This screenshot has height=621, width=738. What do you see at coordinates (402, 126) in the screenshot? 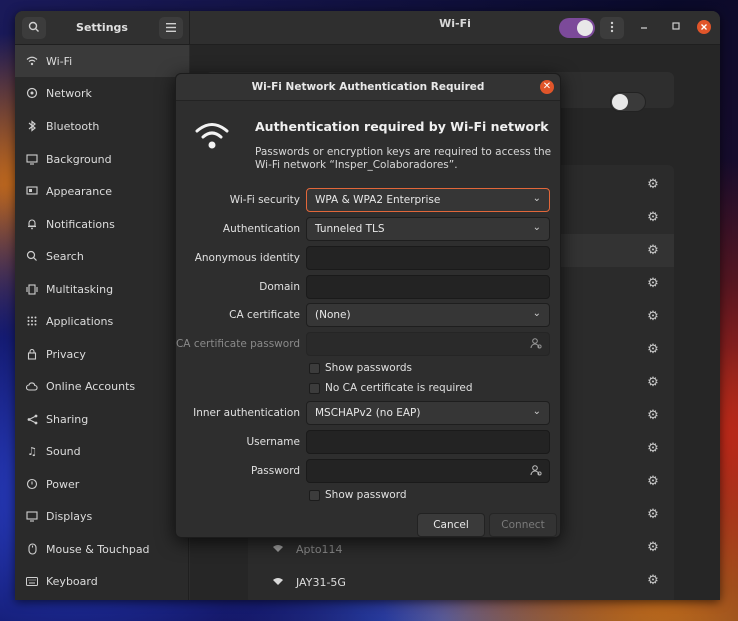
I see `dialog-heading: Authentication required by Wi-Fi network` at bounding box center [402, 126].